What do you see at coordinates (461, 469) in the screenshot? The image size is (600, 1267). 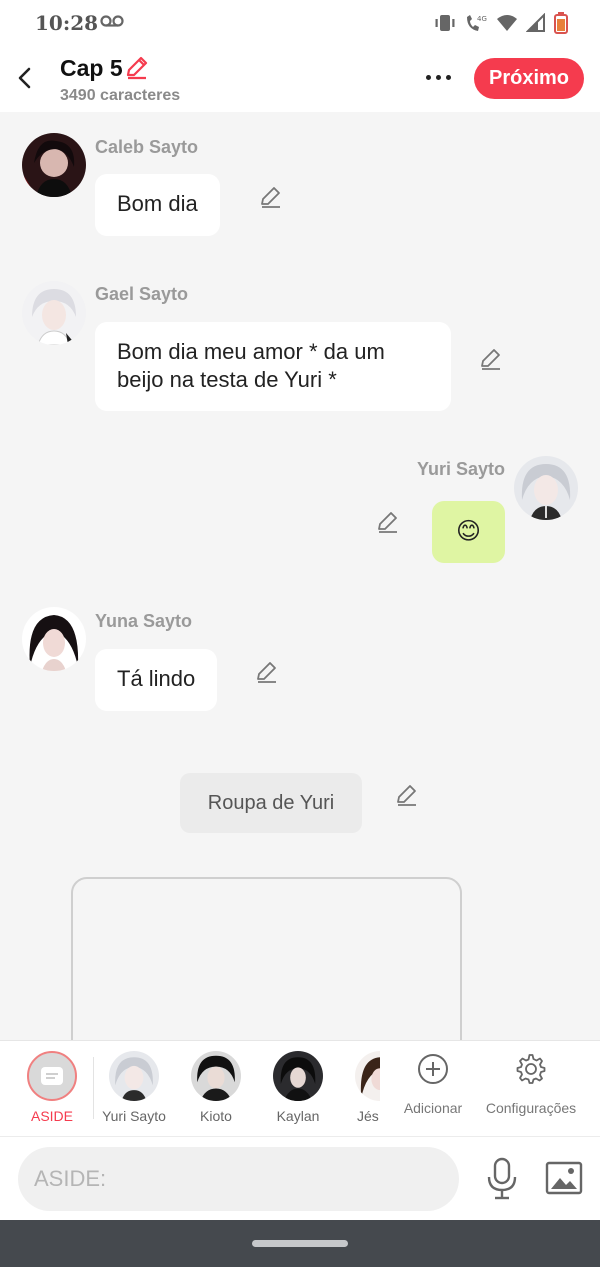 I see `sender-name: Yuri Sayto` at bounding box center [461, 469].